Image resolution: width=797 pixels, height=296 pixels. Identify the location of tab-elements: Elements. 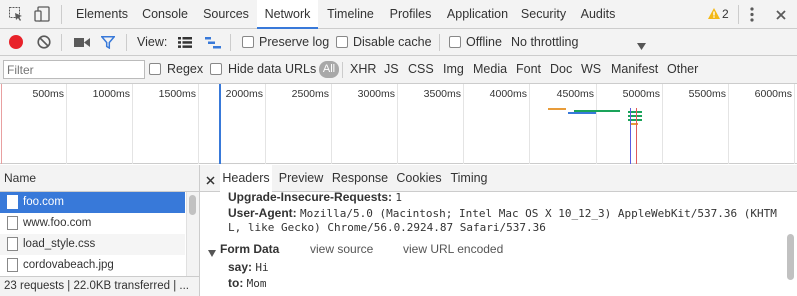
(102, 14).